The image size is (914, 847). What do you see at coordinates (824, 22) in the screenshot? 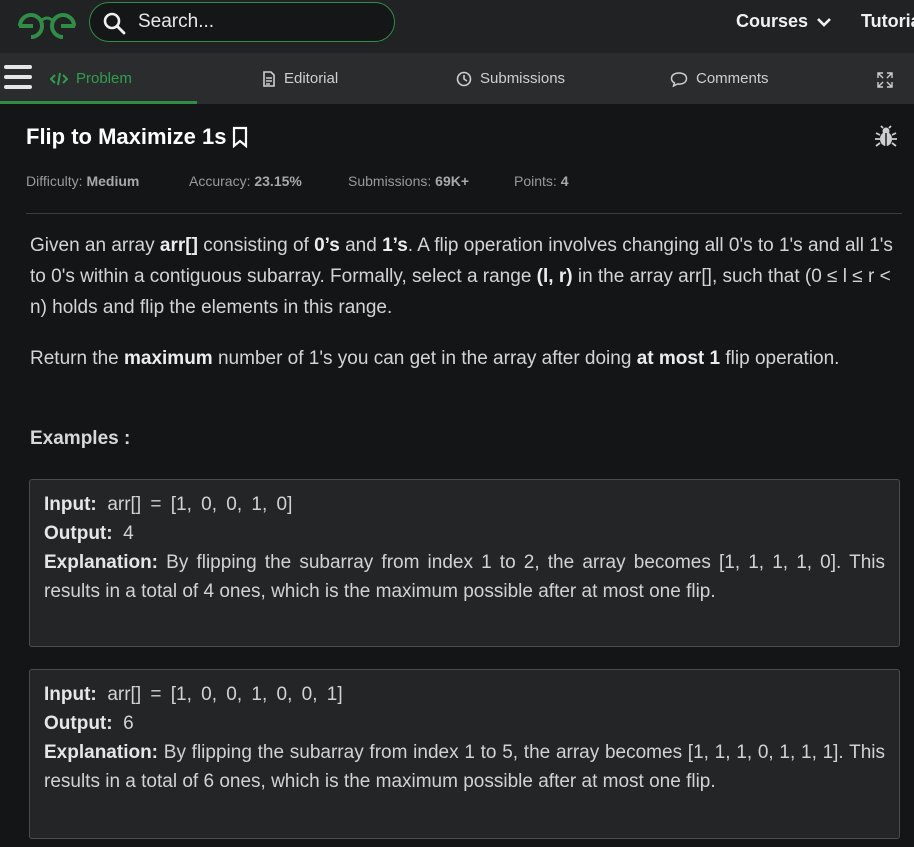
I see `chevron-down-icon` at bounding box center [824, 22].